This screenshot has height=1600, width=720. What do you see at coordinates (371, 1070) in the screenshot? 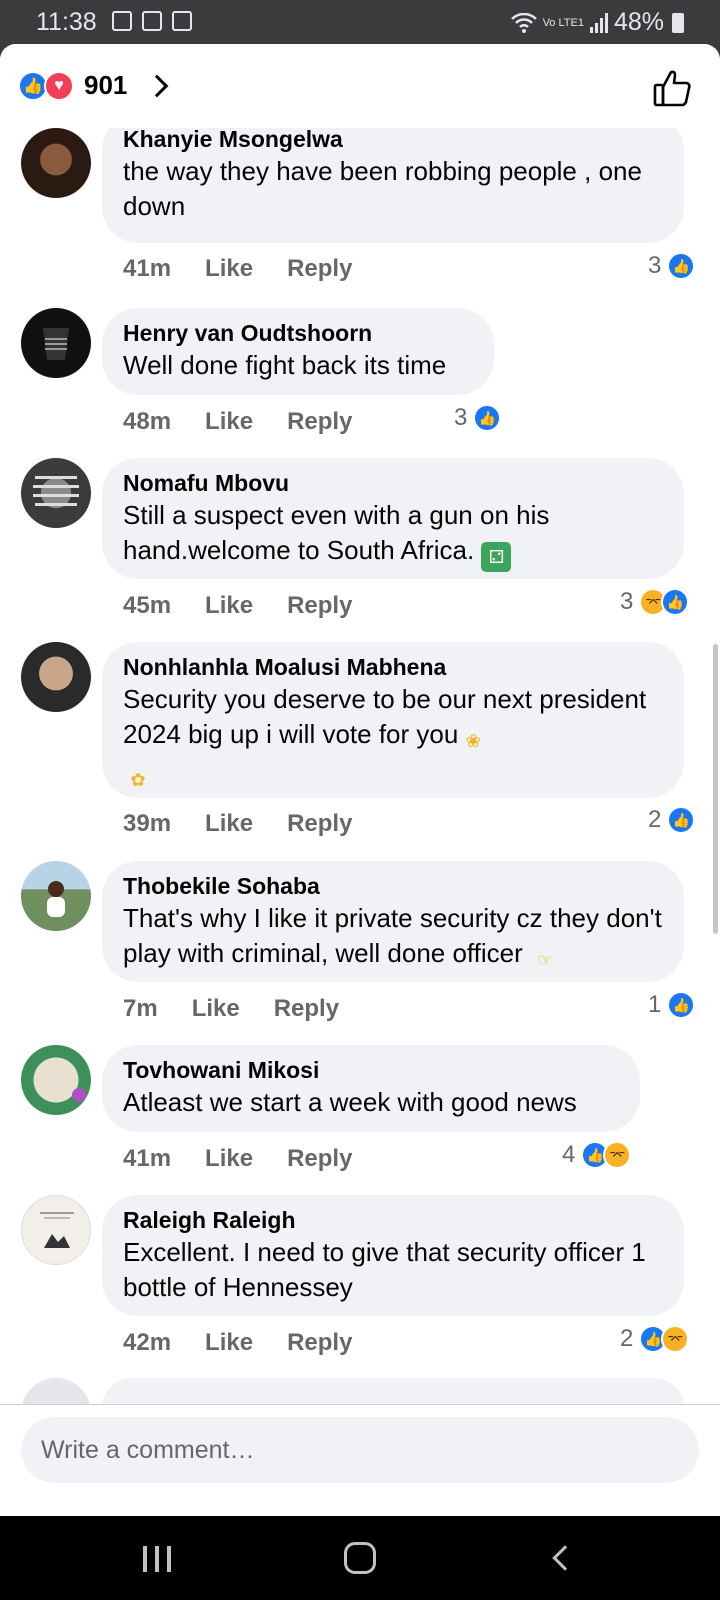
I see `comment-author: Tovhowani Mikosi` at bounding box center [371, 1070].